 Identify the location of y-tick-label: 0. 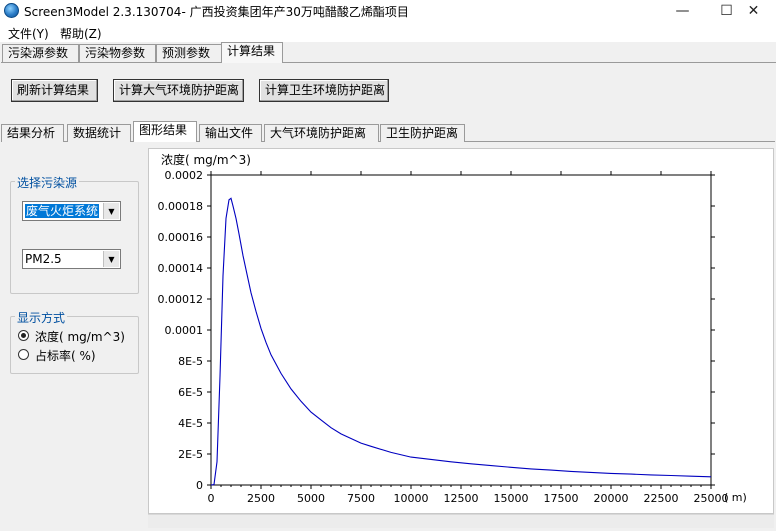
(199, 485).